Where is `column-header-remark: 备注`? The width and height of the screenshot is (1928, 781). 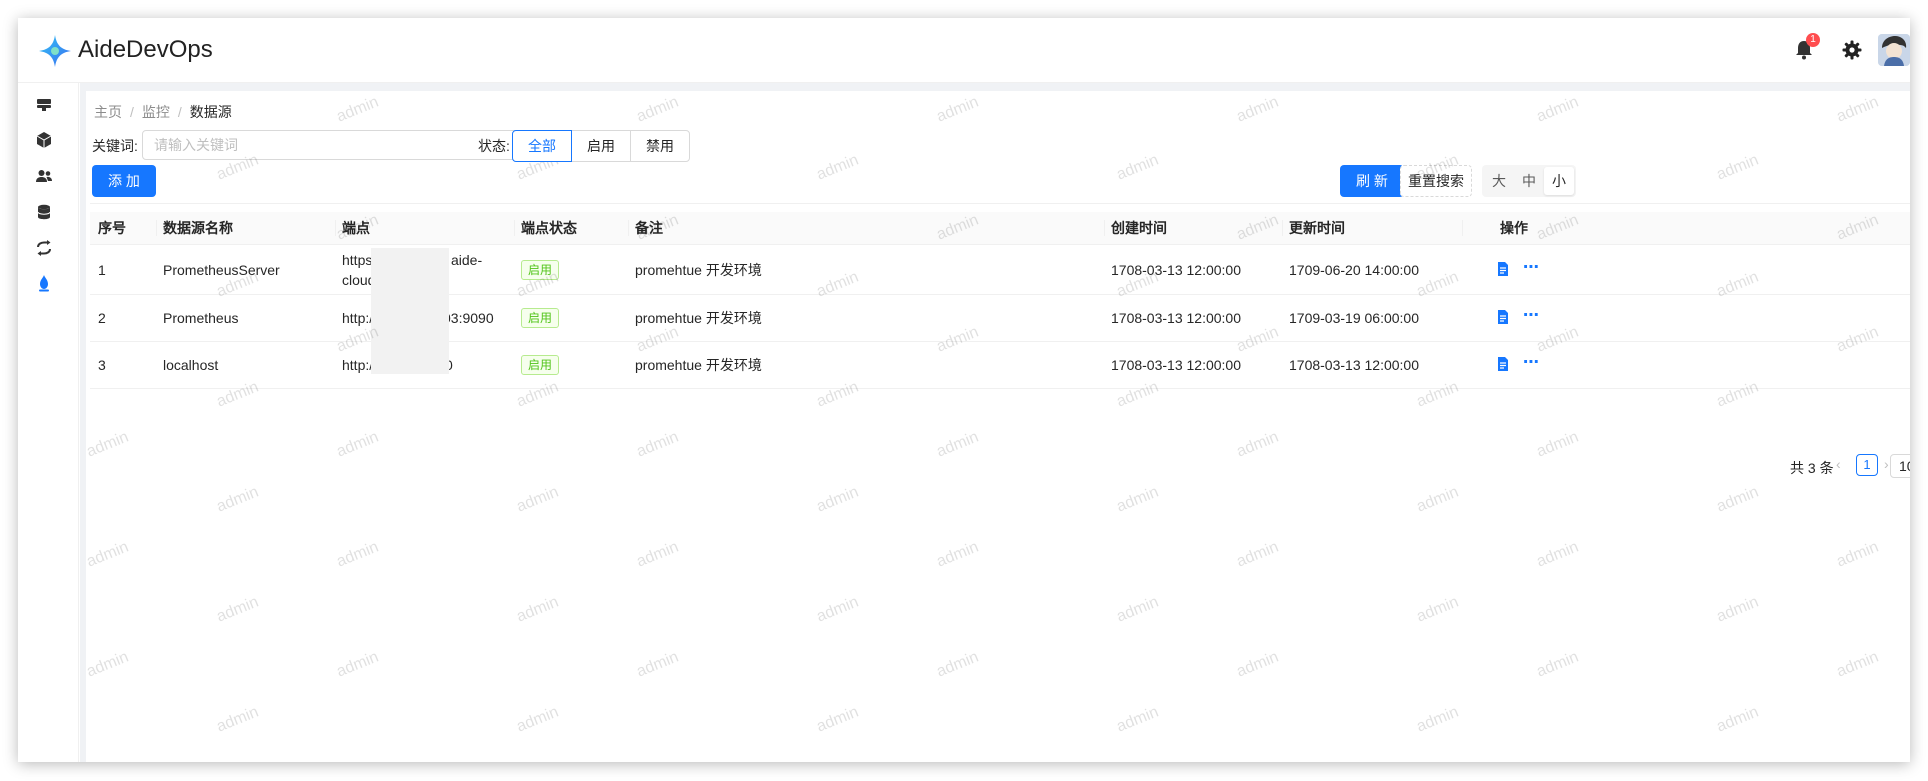
column-header-remark: 备注 is located at coordinates (649, 228).